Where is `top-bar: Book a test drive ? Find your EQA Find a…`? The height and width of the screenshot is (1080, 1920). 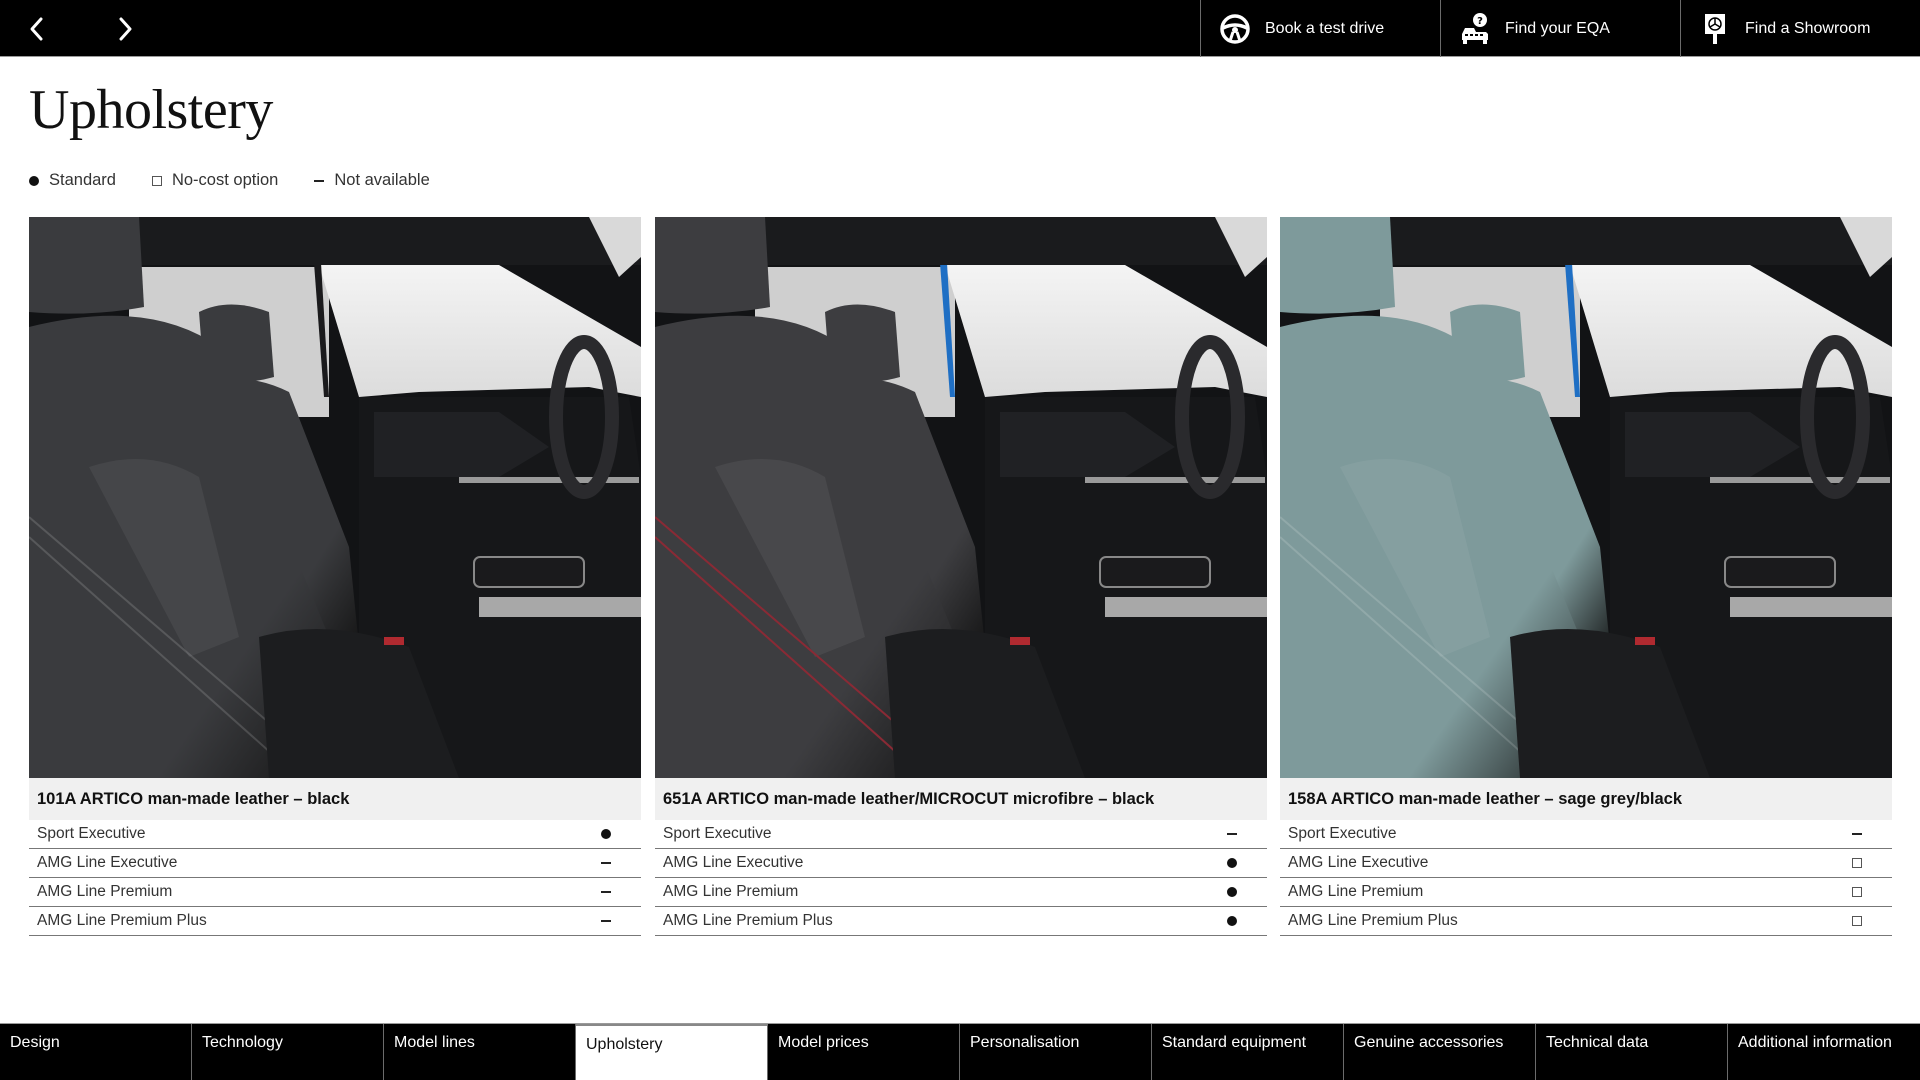 top-bar: Book a test drive ? Find your EQA Find a… is located at coordinates (960, 28).